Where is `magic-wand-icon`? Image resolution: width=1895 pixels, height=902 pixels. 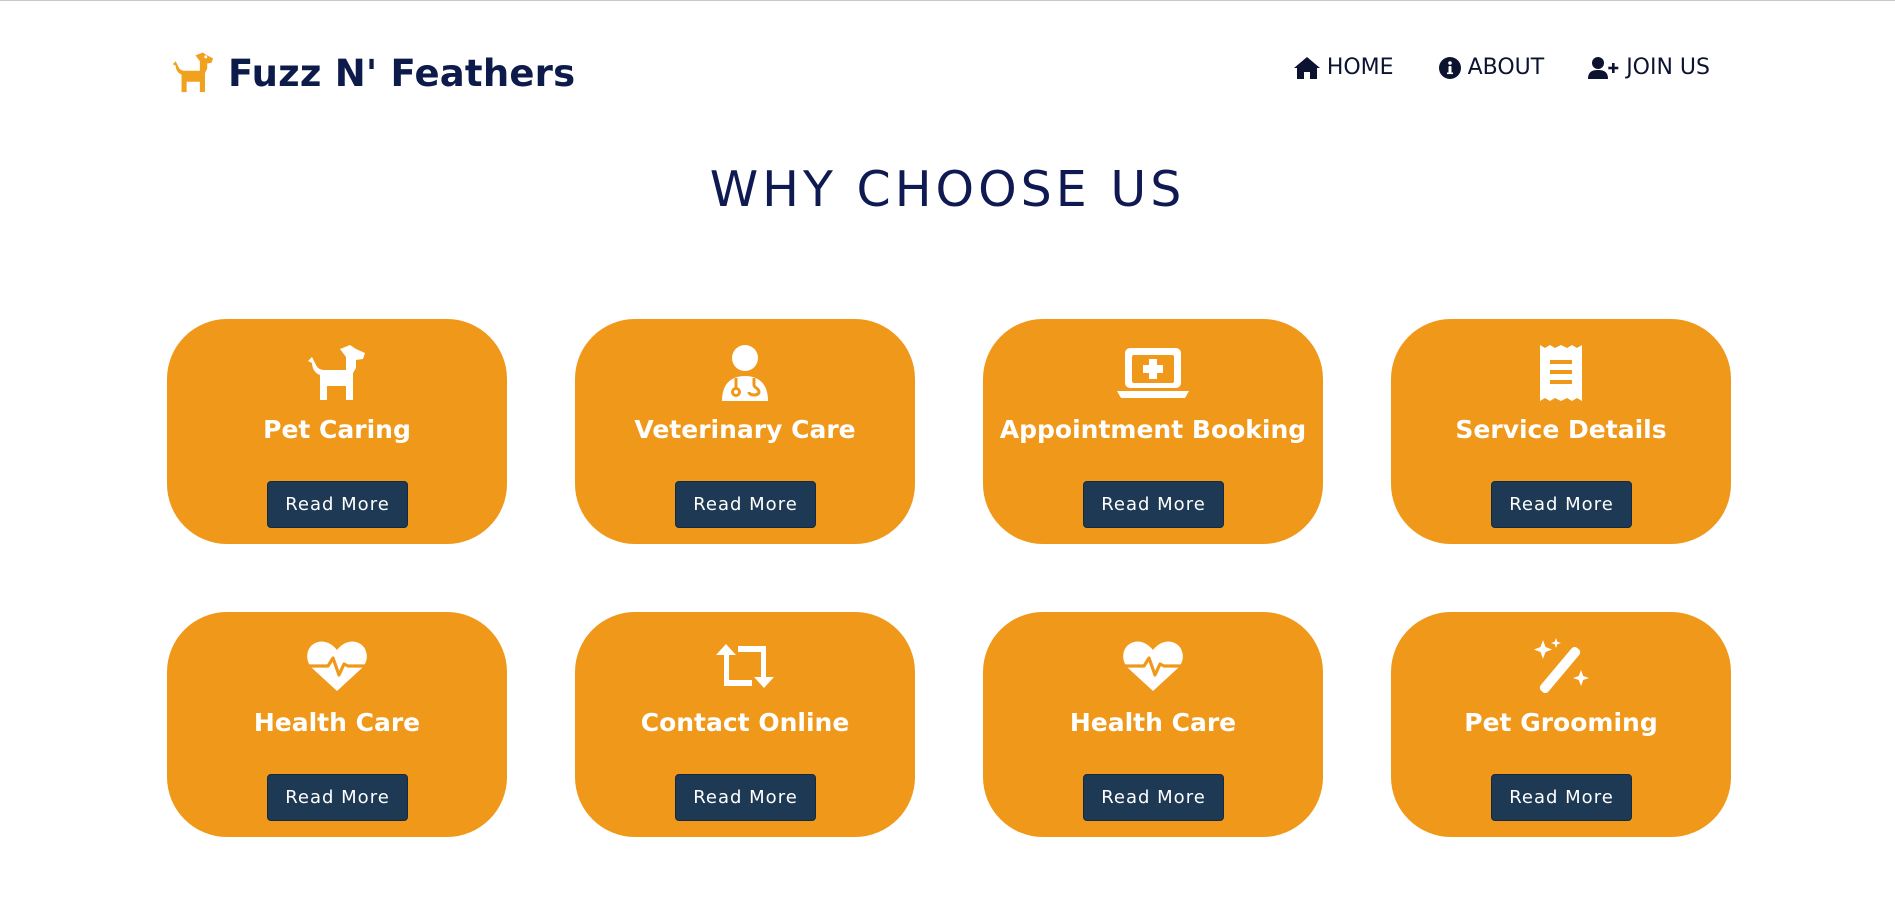
magic-wand-icon is located at coordinates (1561, 666).